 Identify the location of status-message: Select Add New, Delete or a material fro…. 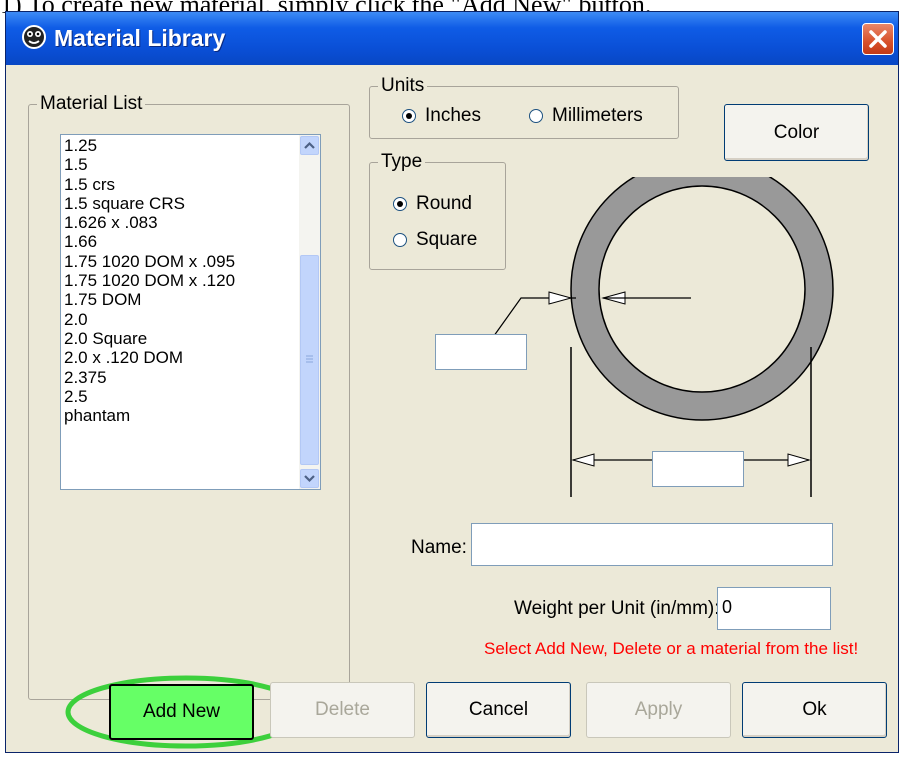
(671, 648).